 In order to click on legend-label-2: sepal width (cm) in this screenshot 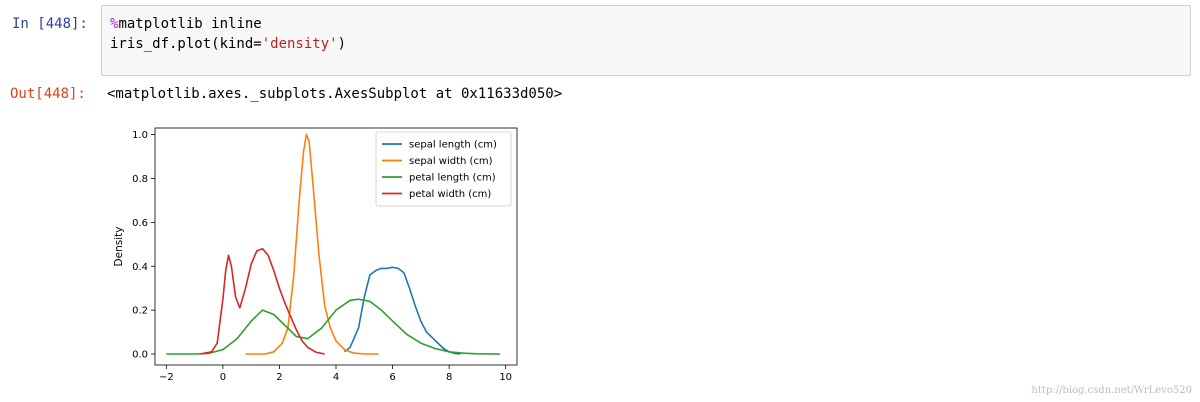, I will do `click(451, 161)`.